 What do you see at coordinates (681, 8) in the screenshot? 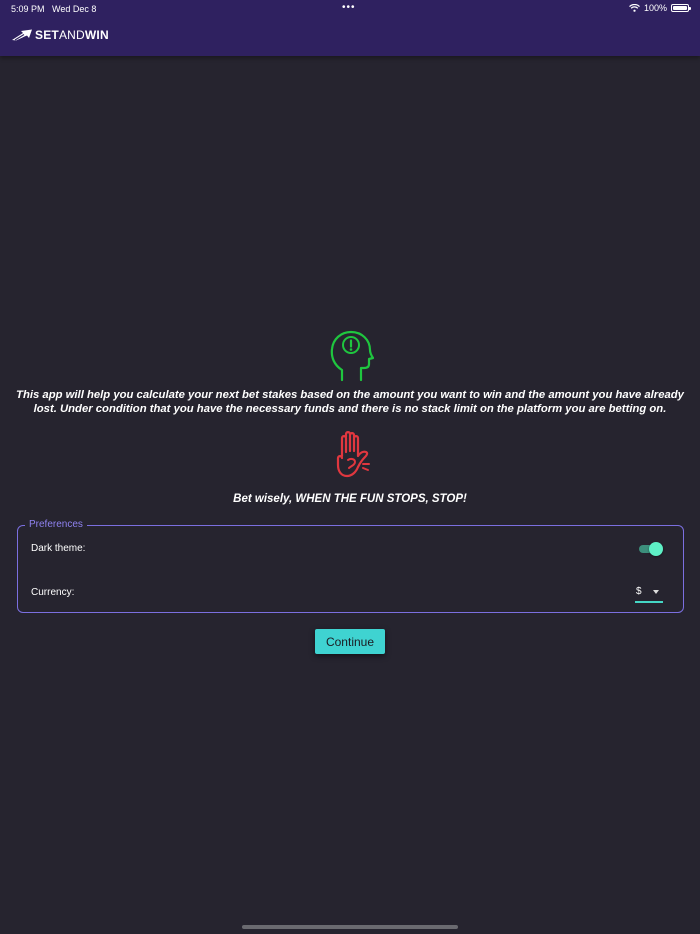
I see `battery-icon` at bounding box center [681, 8].